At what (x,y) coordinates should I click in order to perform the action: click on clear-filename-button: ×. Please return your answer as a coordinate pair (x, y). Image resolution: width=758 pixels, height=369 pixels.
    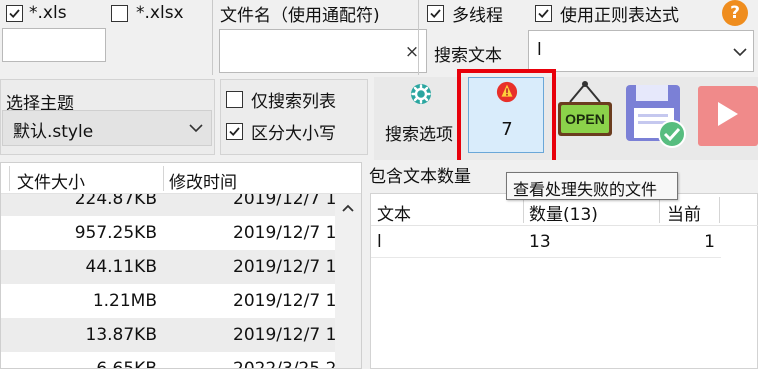
    Looking at the image, I should click on (412, 52).